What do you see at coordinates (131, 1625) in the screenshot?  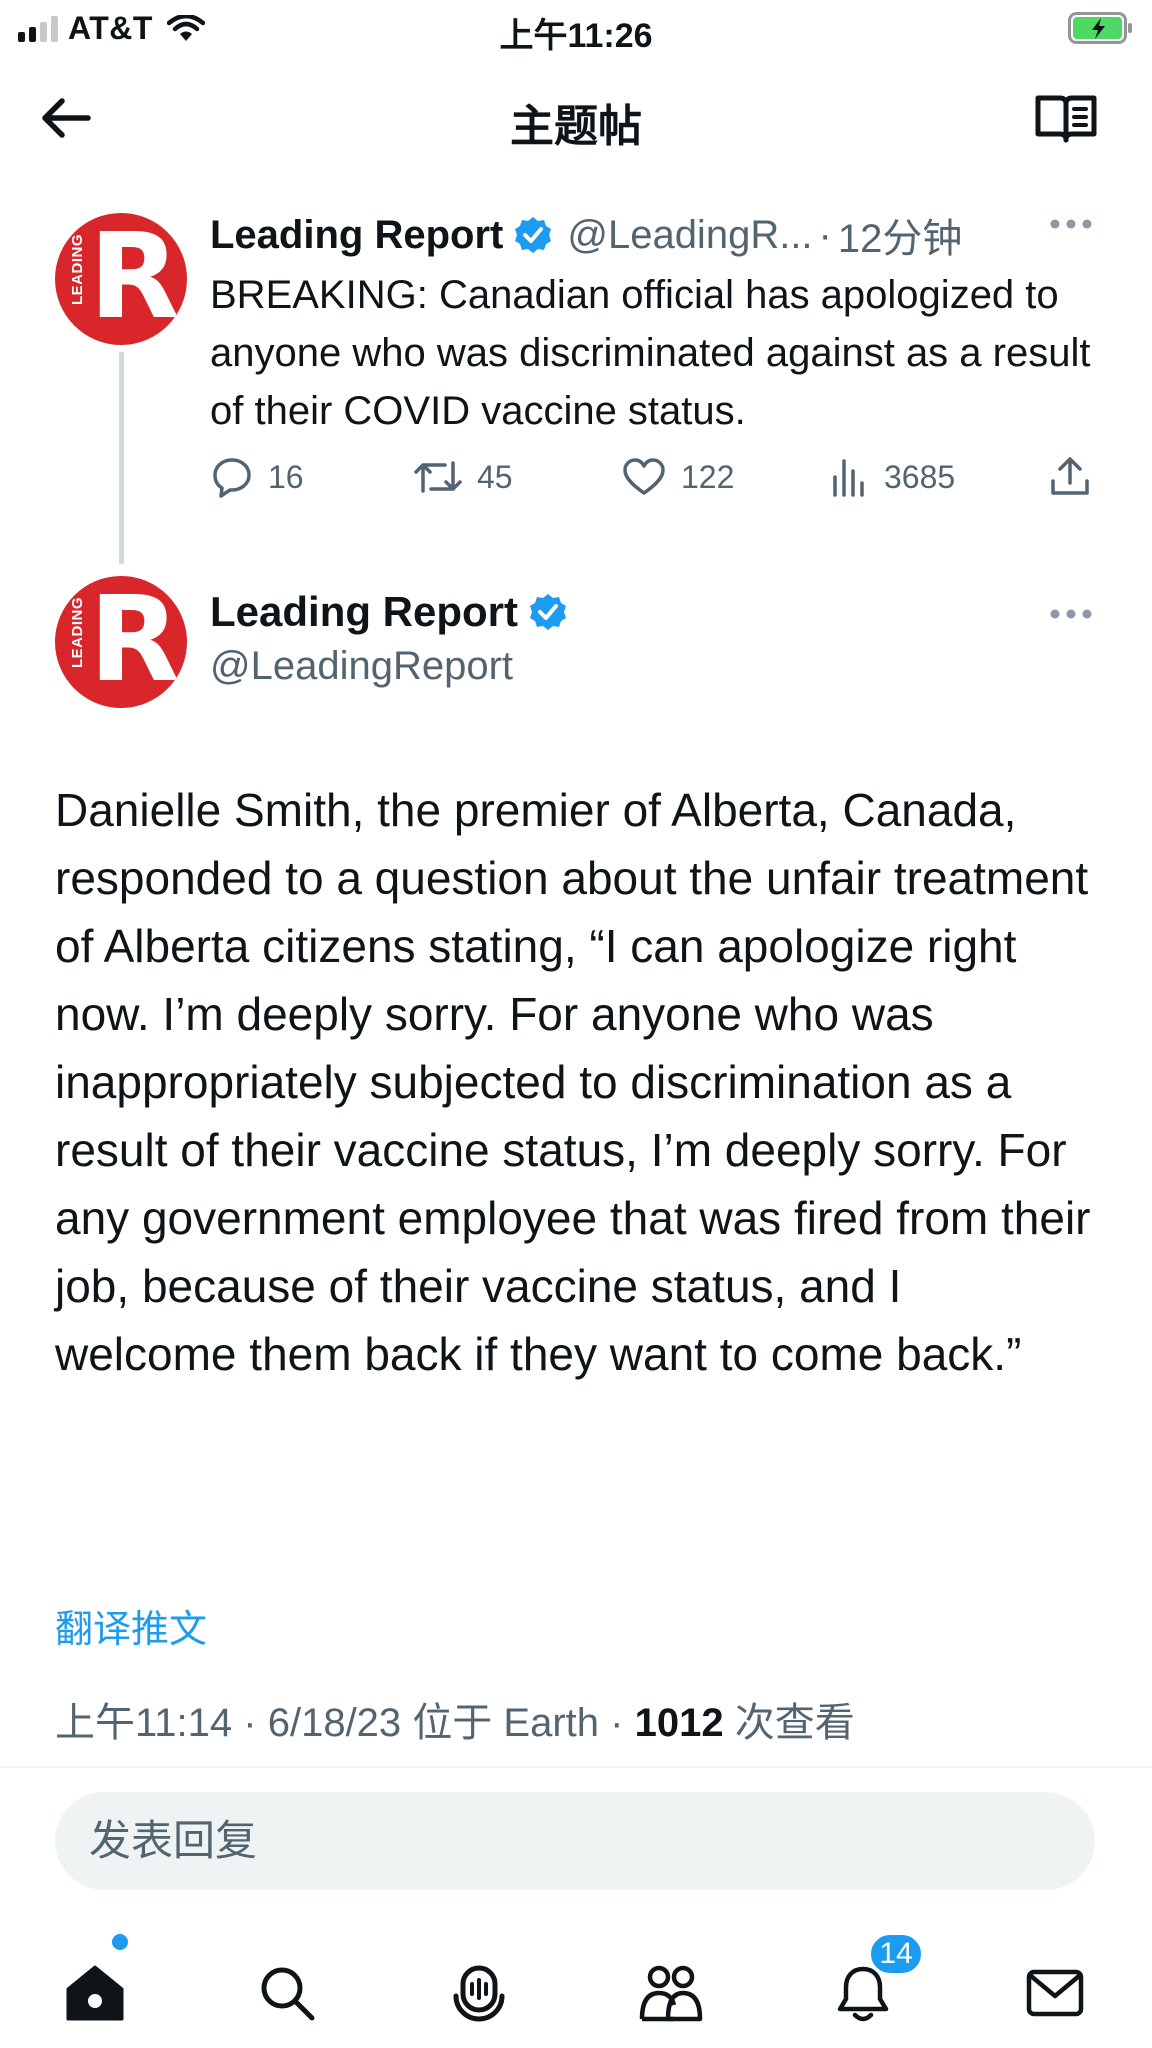 I see `translate-tweet-link: 翻译推文` at bounding box center [131, 1625].